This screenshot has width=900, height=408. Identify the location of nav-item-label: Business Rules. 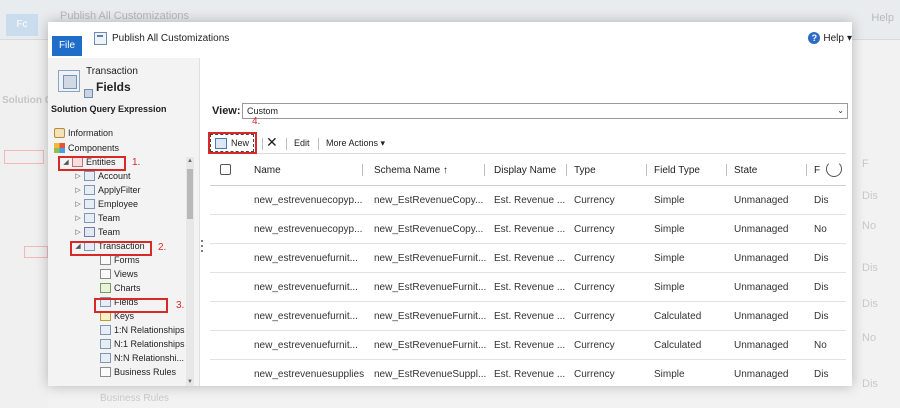
(145, 372).